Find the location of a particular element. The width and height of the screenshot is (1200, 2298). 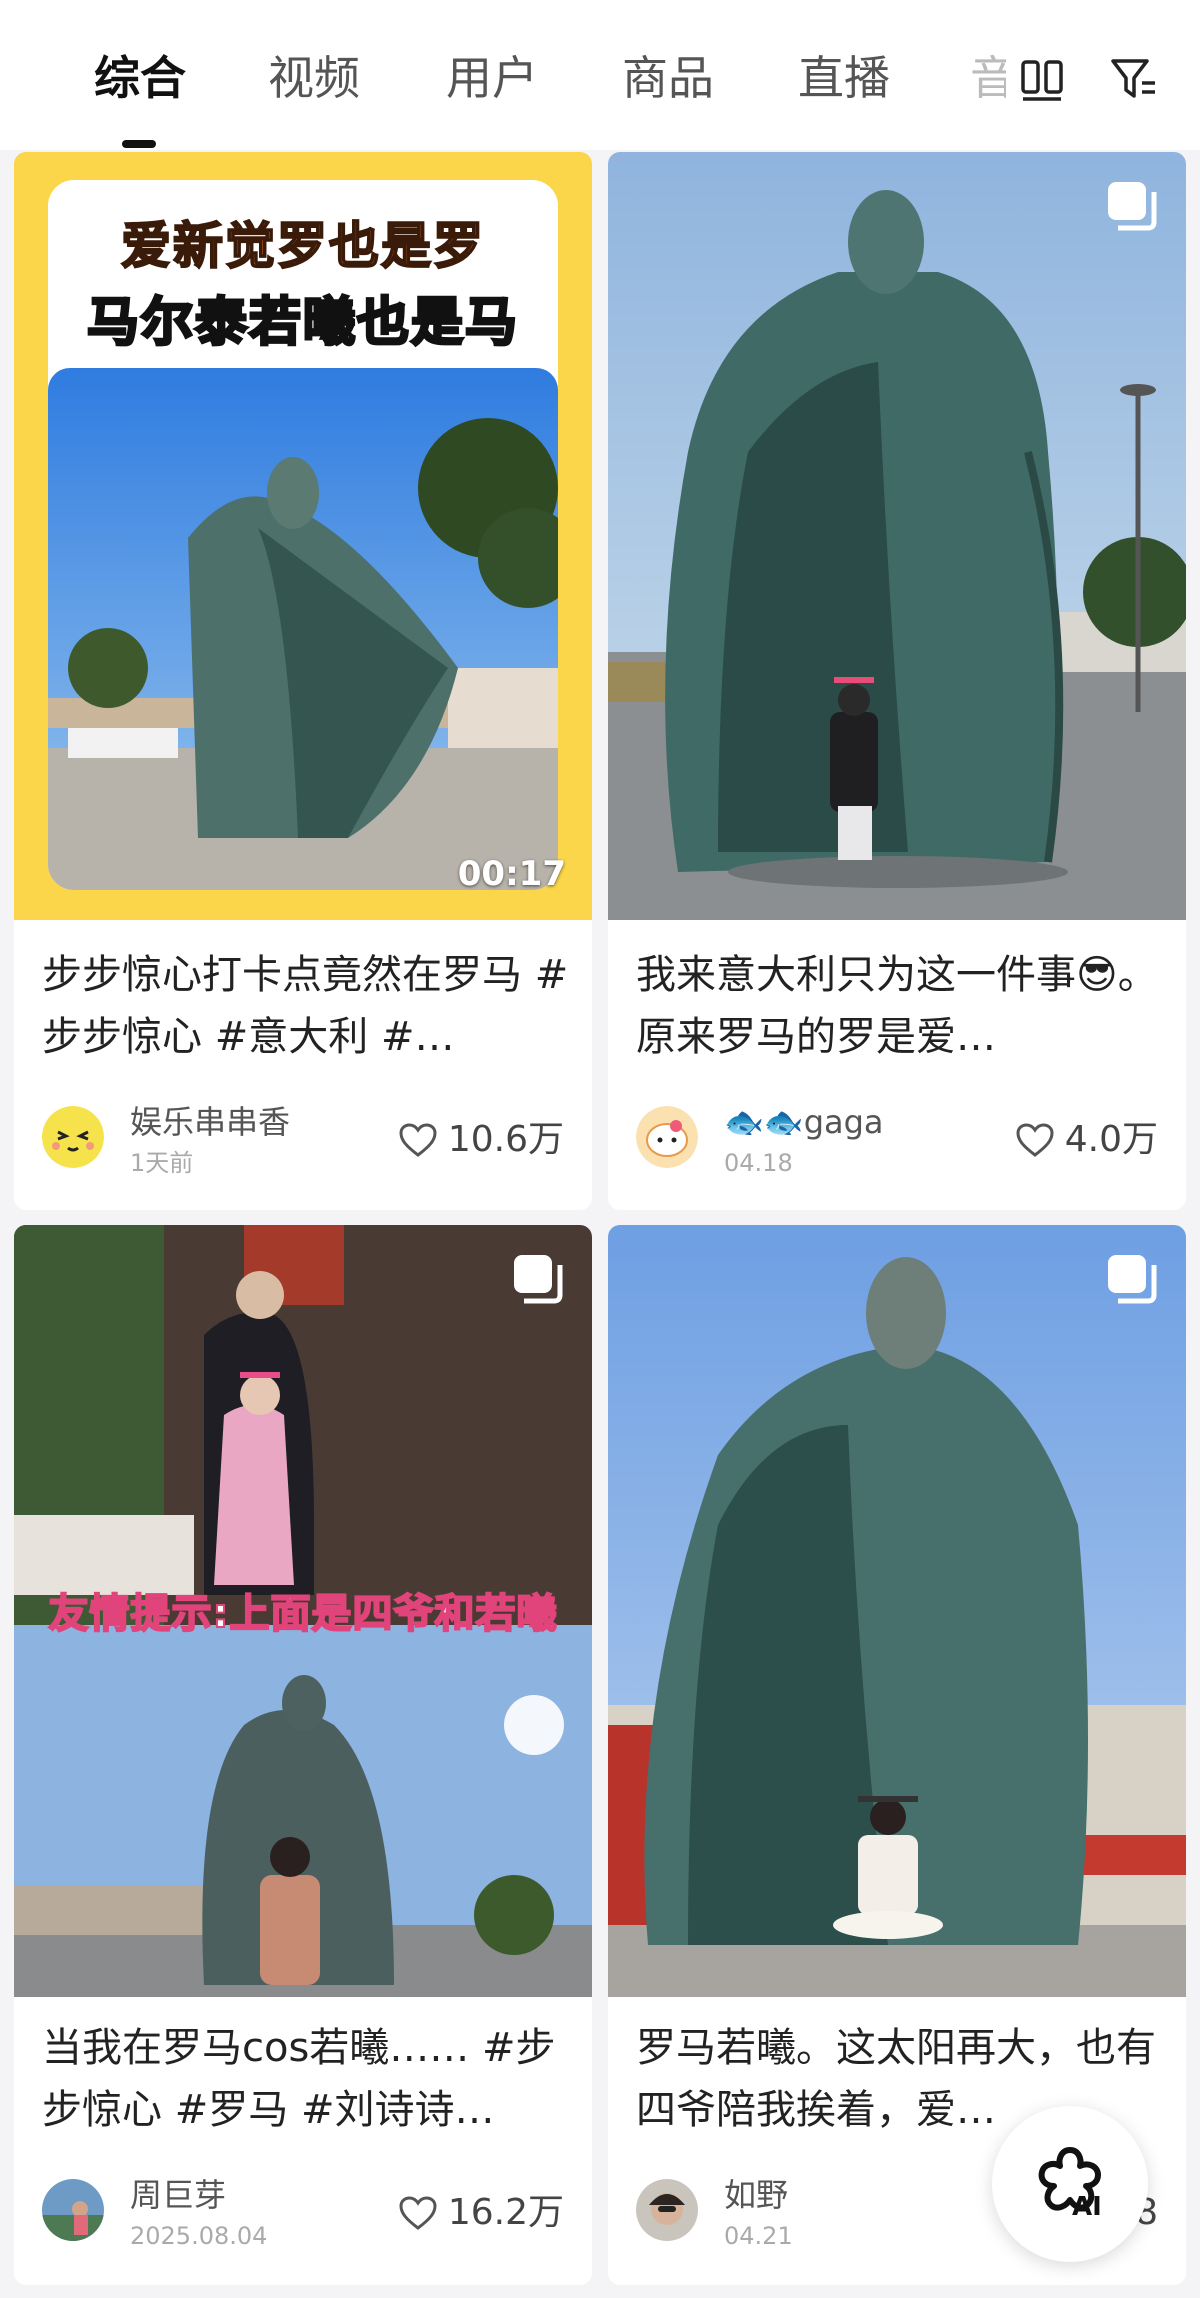

banner-line-1: 爱新觉罗也是罗 is located at coordinates (302, 246).